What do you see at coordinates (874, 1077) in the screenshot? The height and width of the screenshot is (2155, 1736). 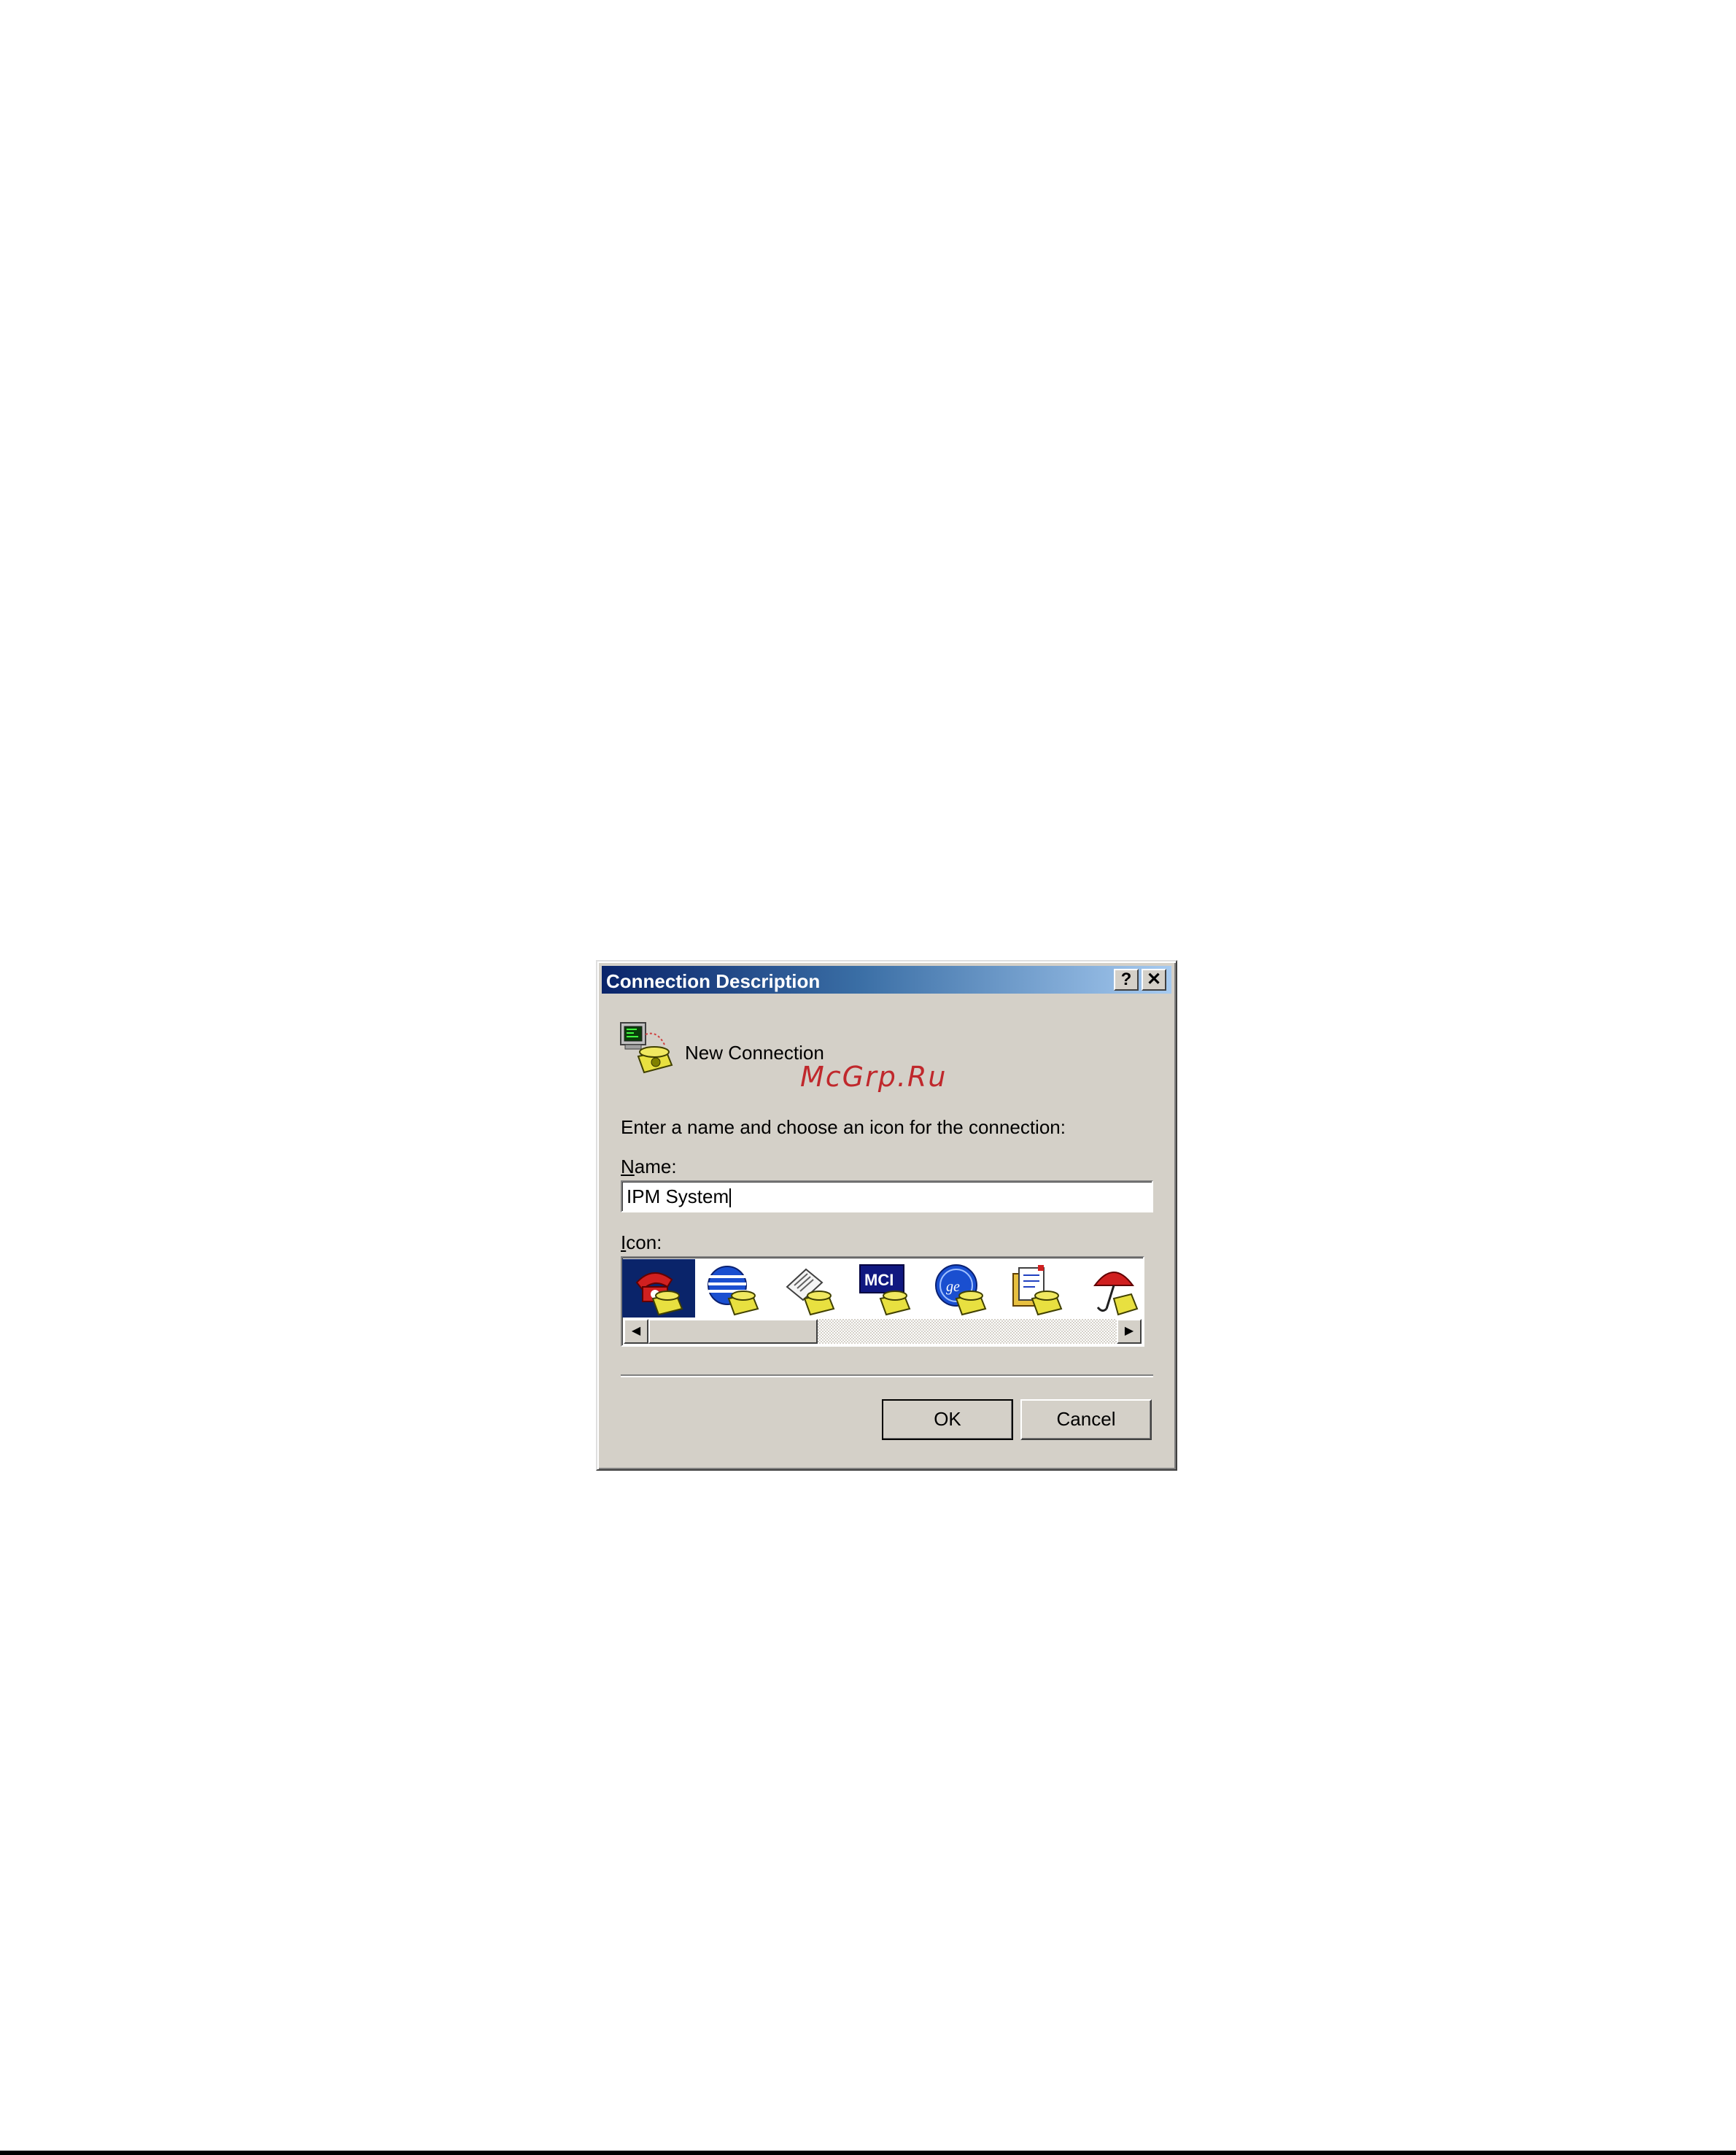 I see `watermark: McGrp.Ru` at bounding box center [874, 1077].